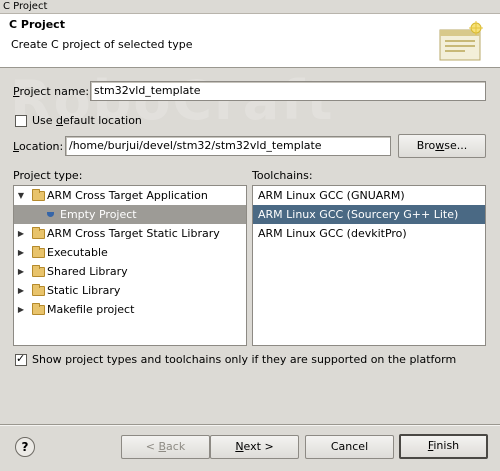 This screenshot has height=471, width=500. I want to click on tree-item-makefile-project: ▶ Makefile project, so click(130, 309).